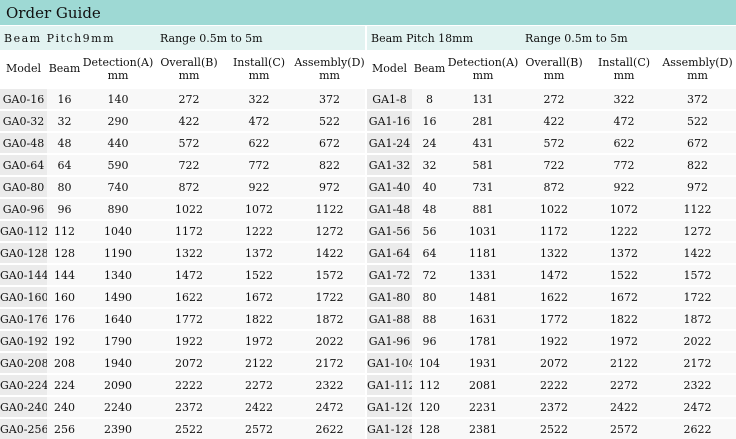 Image resolution: width=736 pixels, height=439 pixels. What do you see at coordinates (483, 340) in the screenshot?
I see `cell-detection: 1781` at bounding box center [483, 340].